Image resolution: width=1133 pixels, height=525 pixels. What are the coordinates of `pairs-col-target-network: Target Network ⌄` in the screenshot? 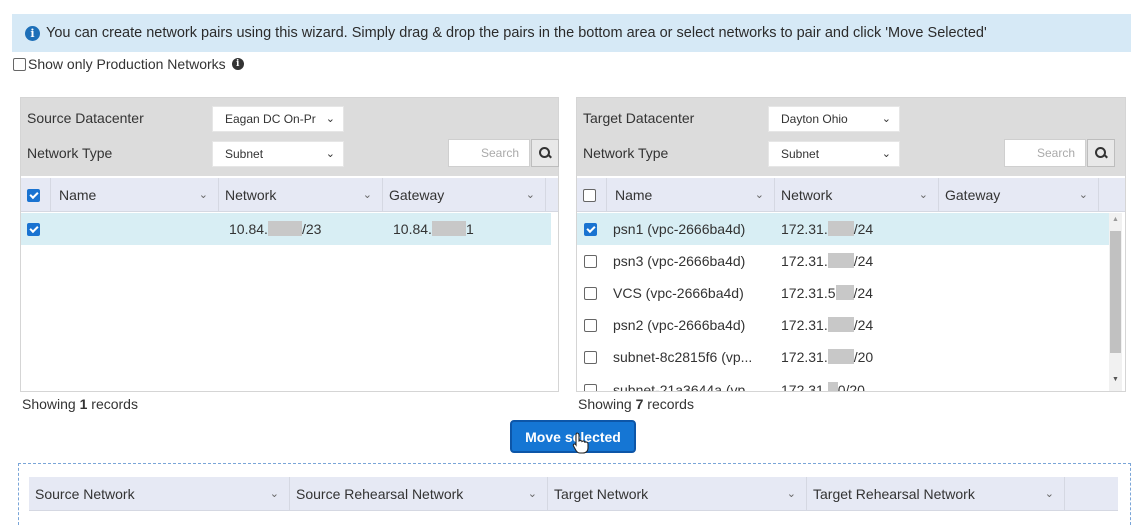 It's located at (677, 494).